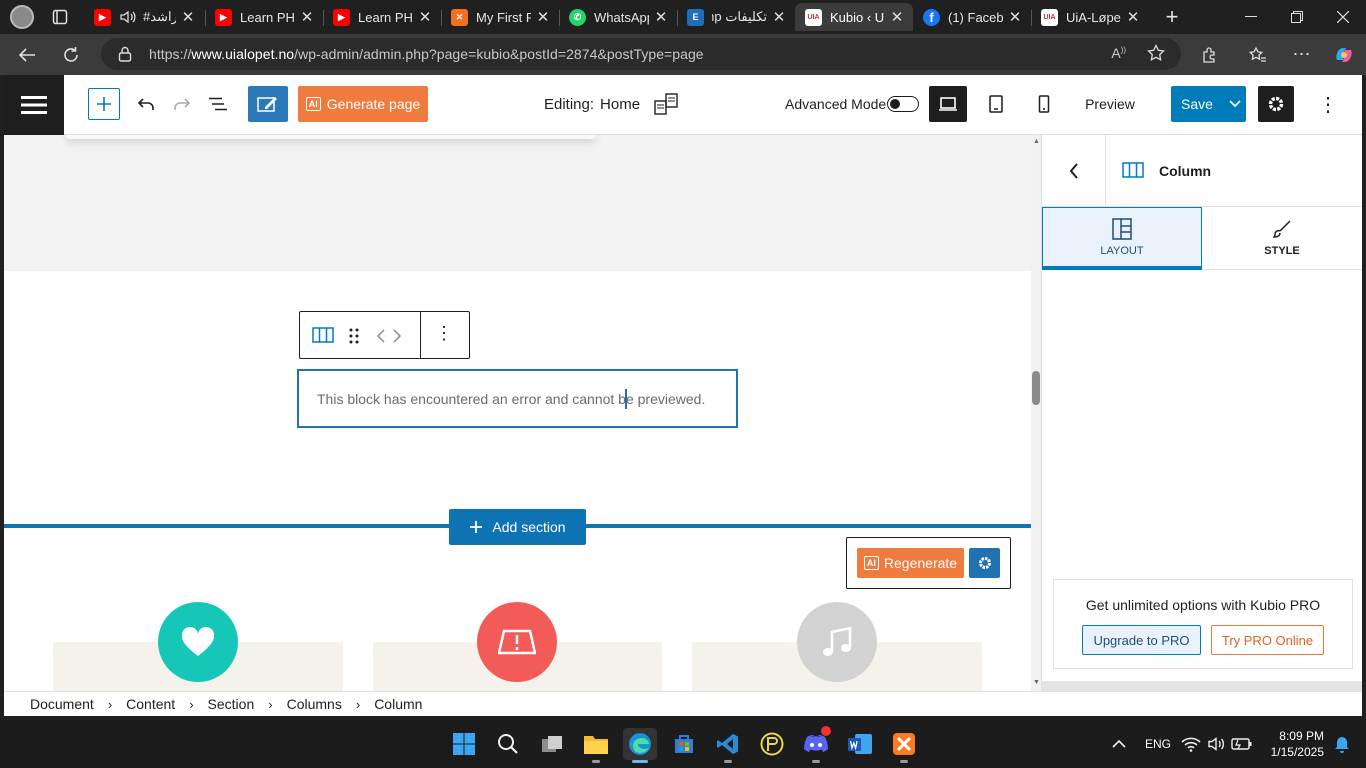 The height and width of the screenshot is (768, 1366). I want to click on advanced-mode-toggle, so click(903, 104).